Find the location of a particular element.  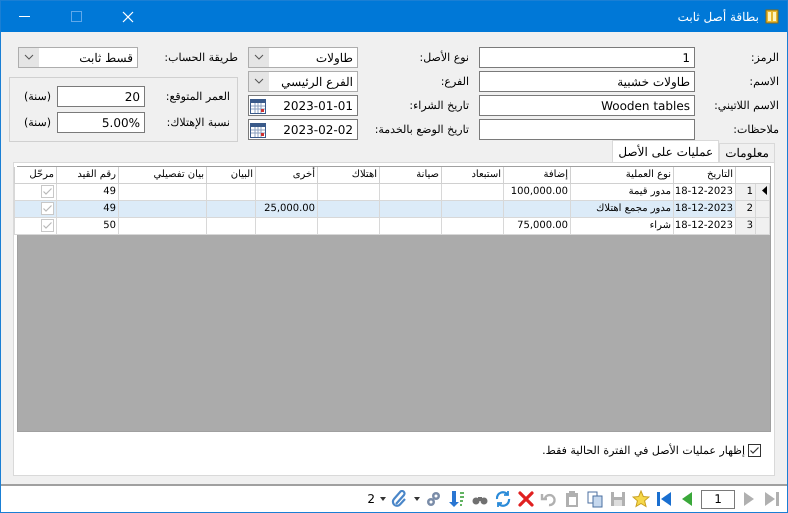

close-icon is located at coordinates (128, 16).